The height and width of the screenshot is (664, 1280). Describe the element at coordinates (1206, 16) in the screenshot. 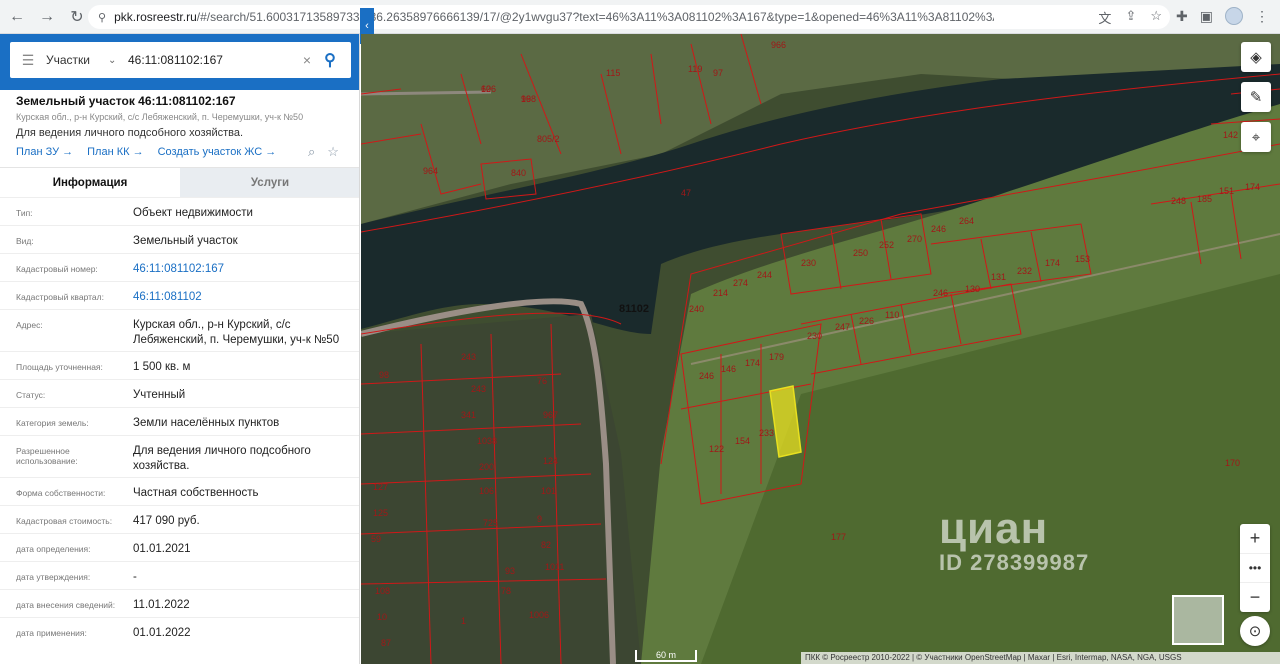

I see `sidepanel-icon: ▣` at that location.